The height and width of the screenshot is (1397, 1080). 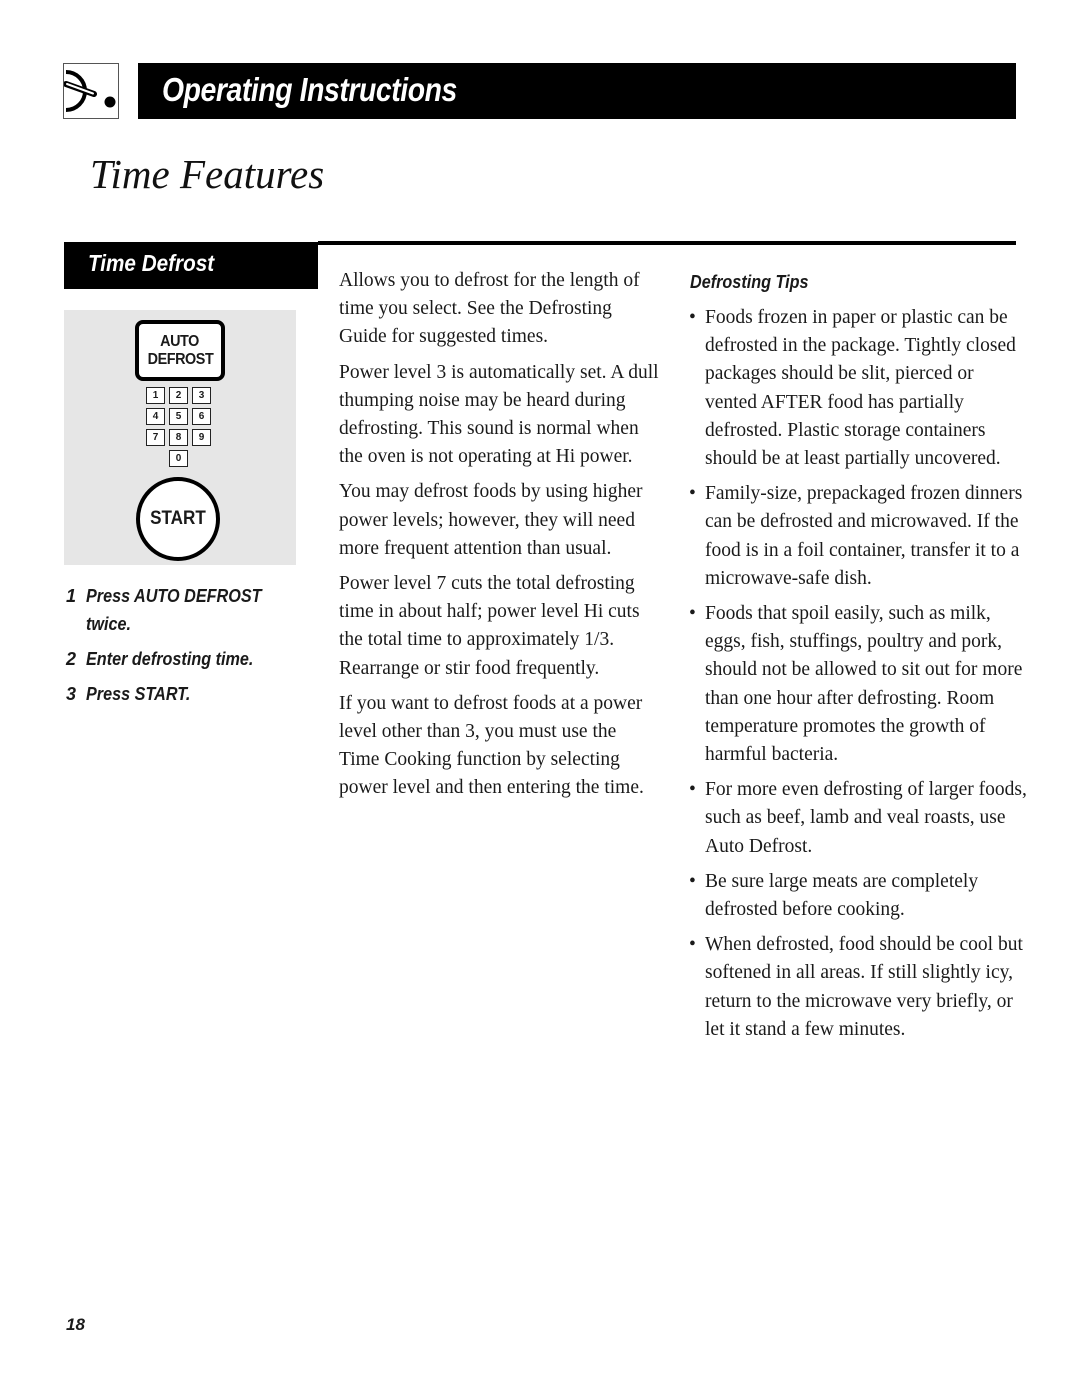 What do you see at coordinates (180, 341) in the screenshot?
I see `auto-defrost-label-line1: AUTO` at bounding box center [180, 341].